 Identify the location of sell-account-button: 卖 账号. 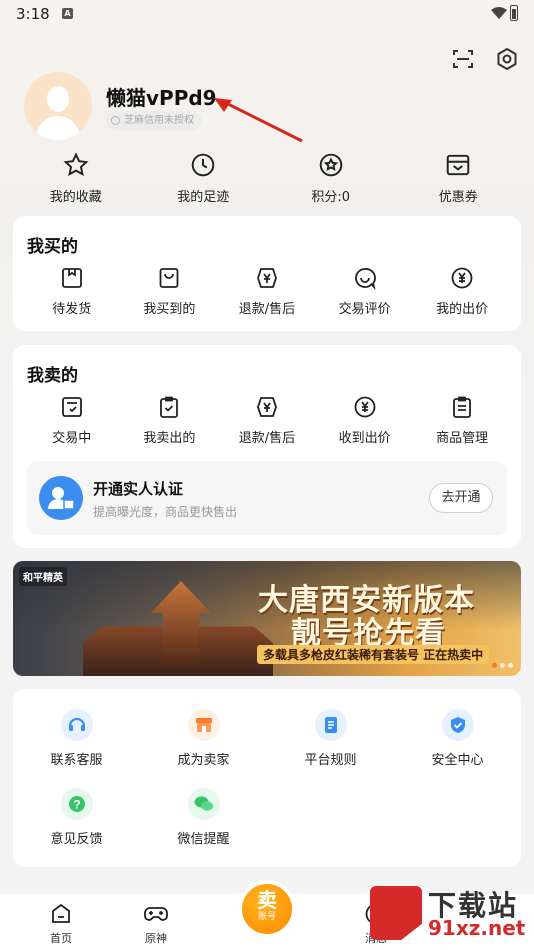
(267, 909).